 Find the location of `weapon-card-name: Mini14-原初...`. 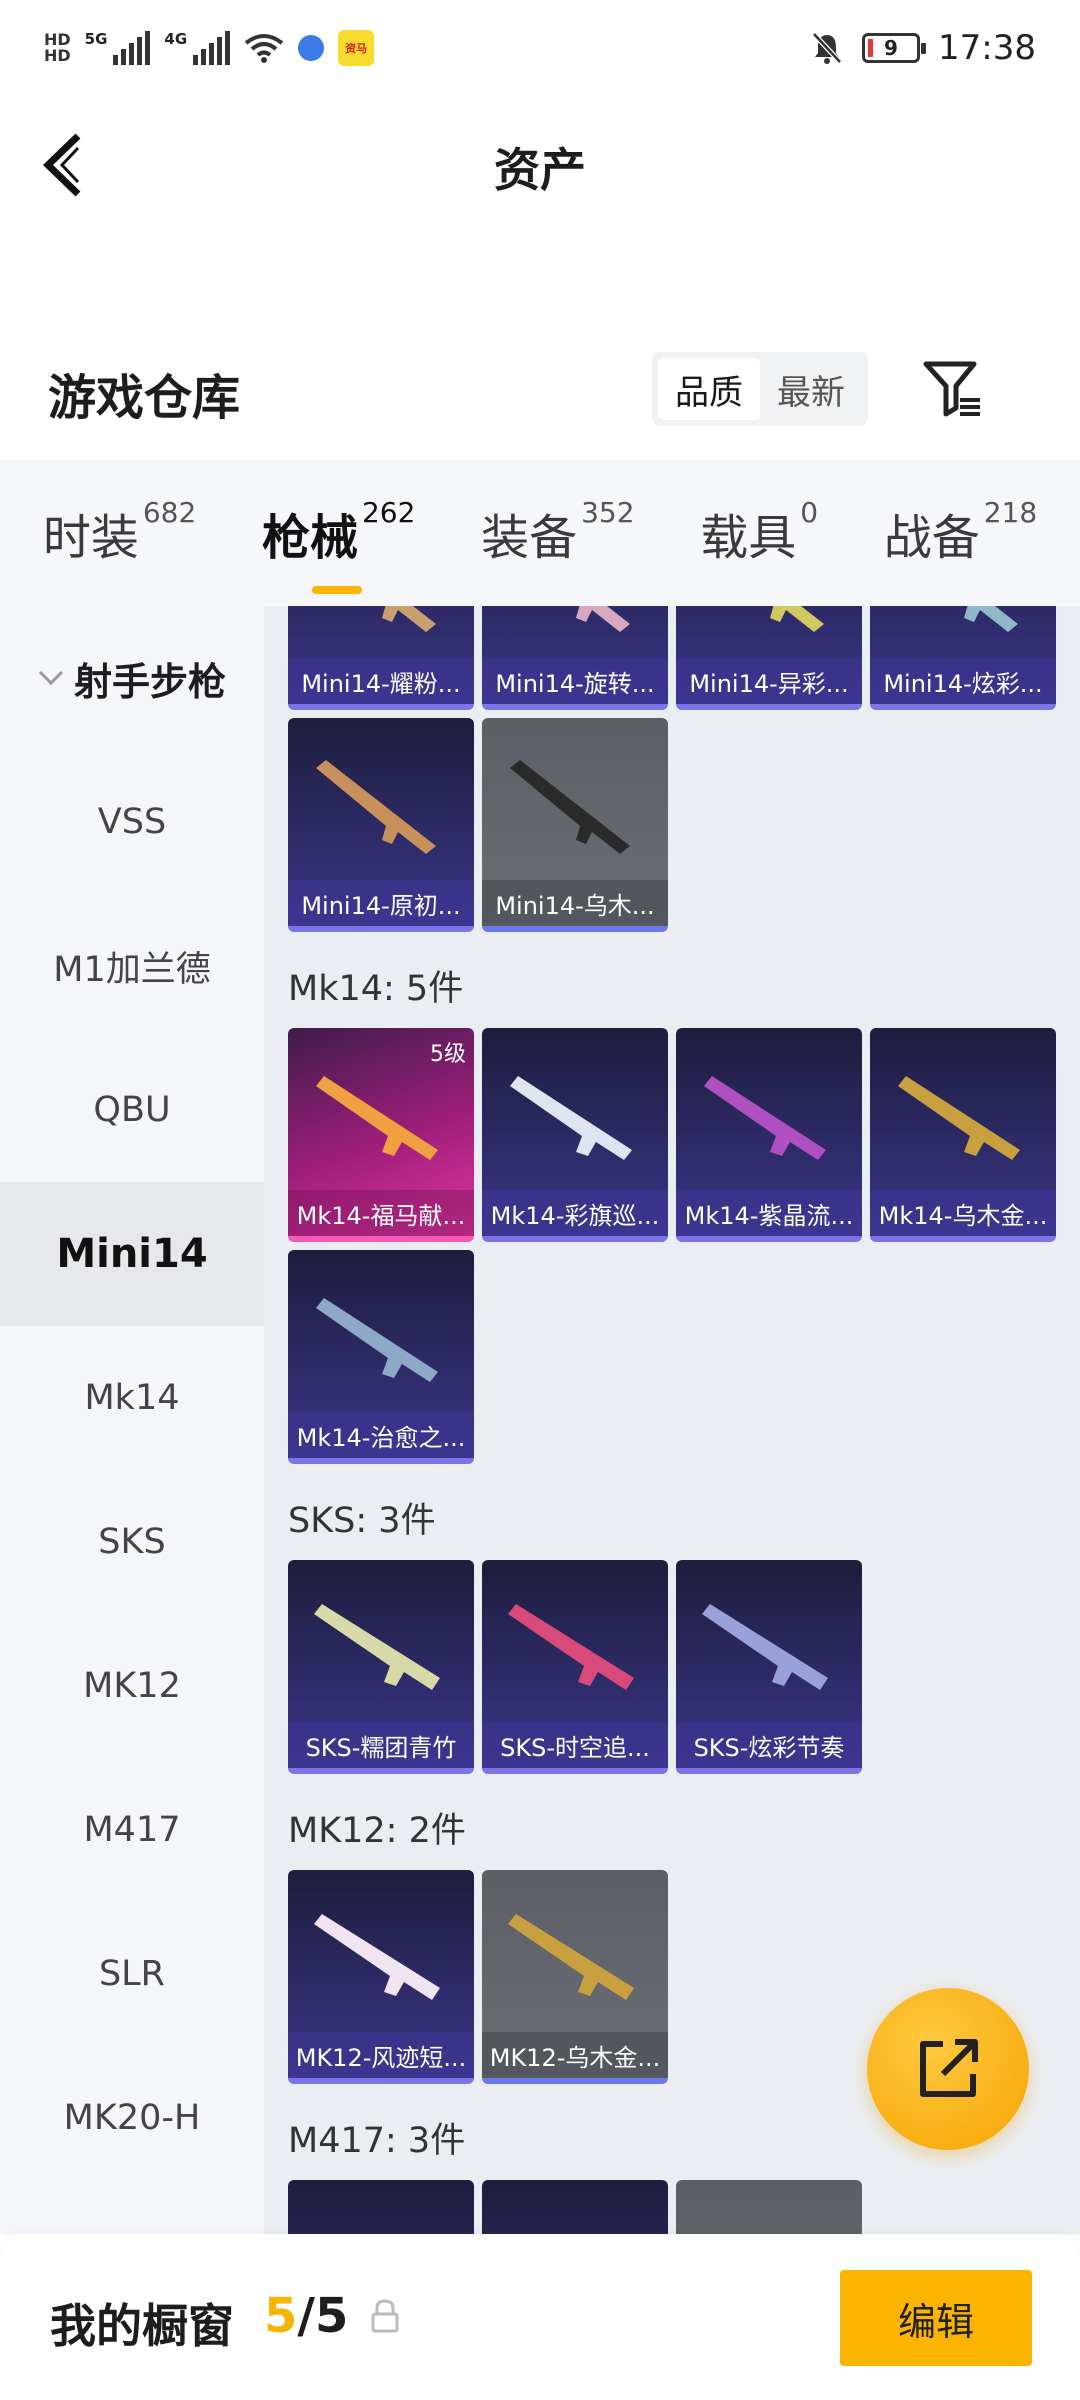

weapon-card-name: Mini14-原初... is located at coordinates (381, 903).